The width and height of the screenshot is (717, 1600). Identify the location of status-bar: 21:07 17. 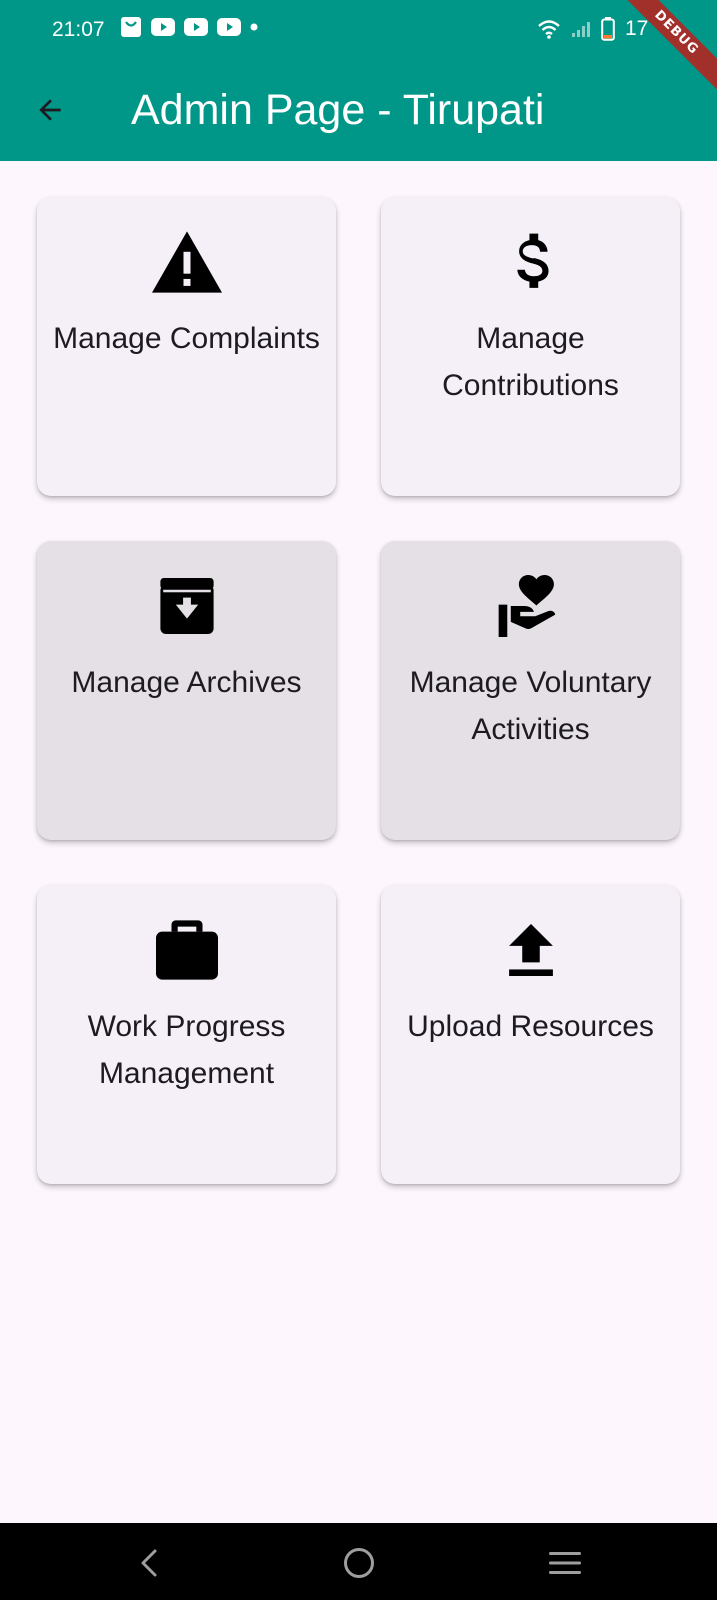
(358, 30).